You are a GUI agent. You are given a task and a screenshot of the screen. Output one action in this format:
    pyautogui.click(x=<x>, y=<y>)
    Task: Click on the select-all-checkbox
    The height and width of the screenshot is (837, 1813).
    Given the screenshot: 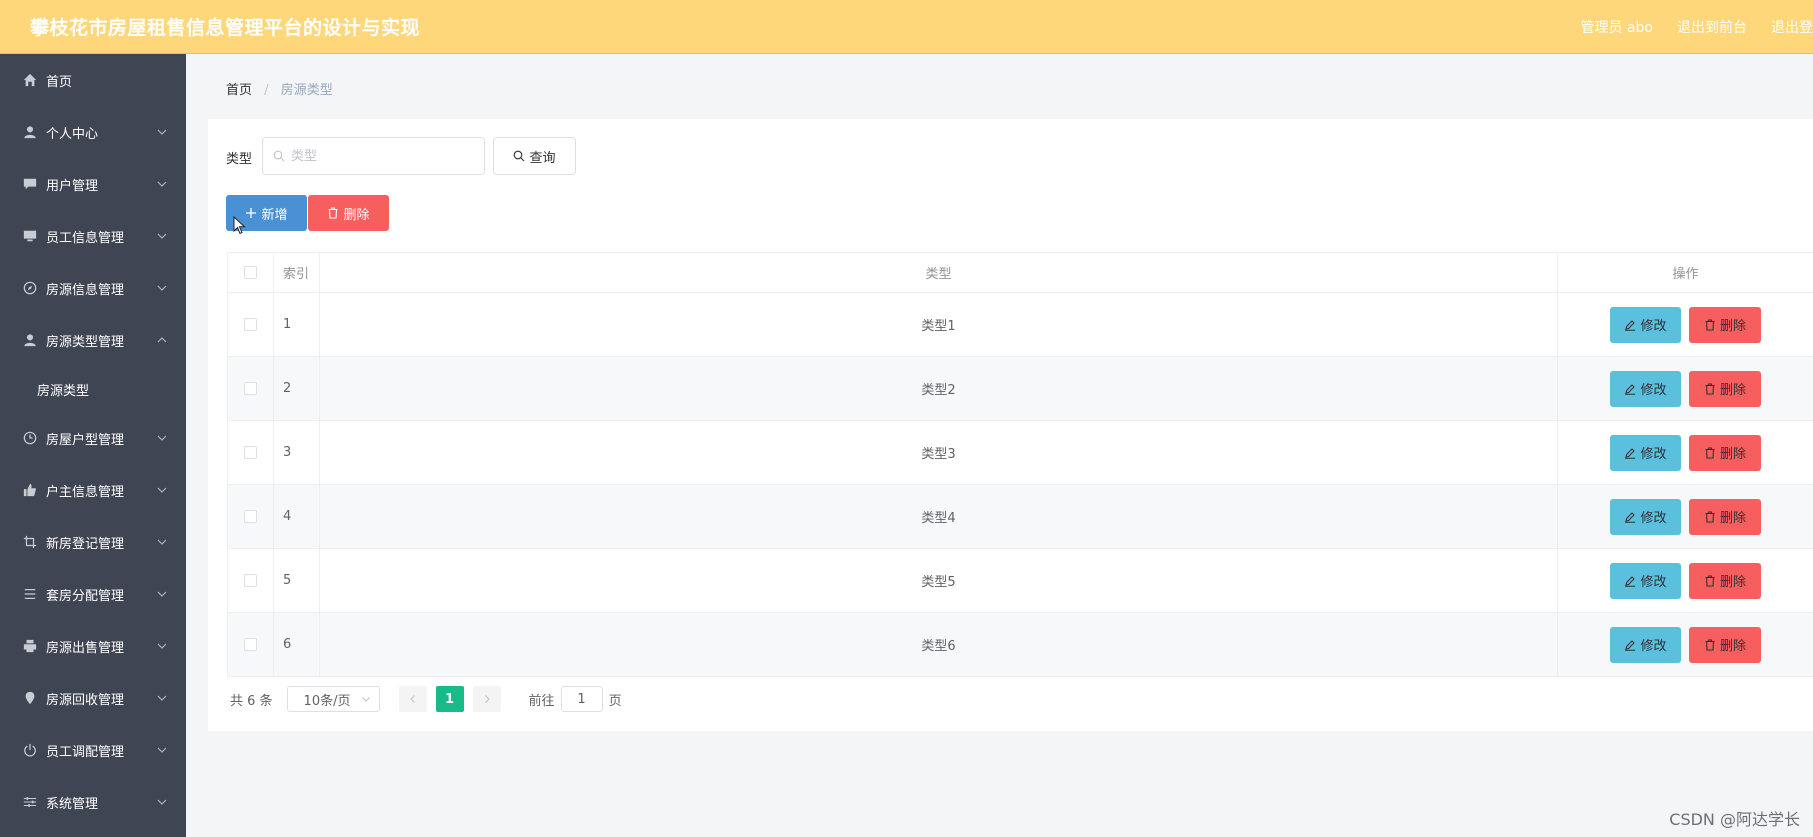 What is the action you would take?
    pyautogui.click(x=250, y=272)
    